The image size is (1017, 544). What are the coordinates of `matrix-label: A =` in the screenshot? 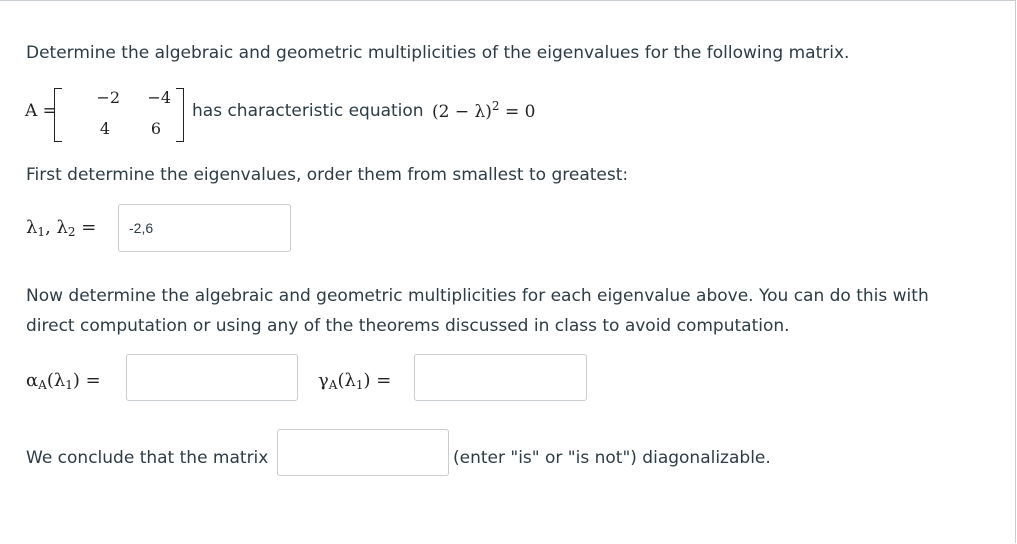 It's located at (41, 111).